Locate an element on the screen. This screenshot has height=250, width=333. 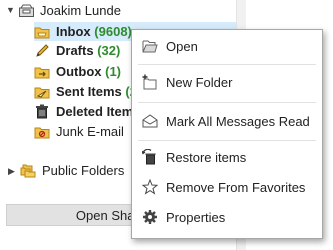
folder-deleted-items: Deleted Items is located at coordinates (87, 111).